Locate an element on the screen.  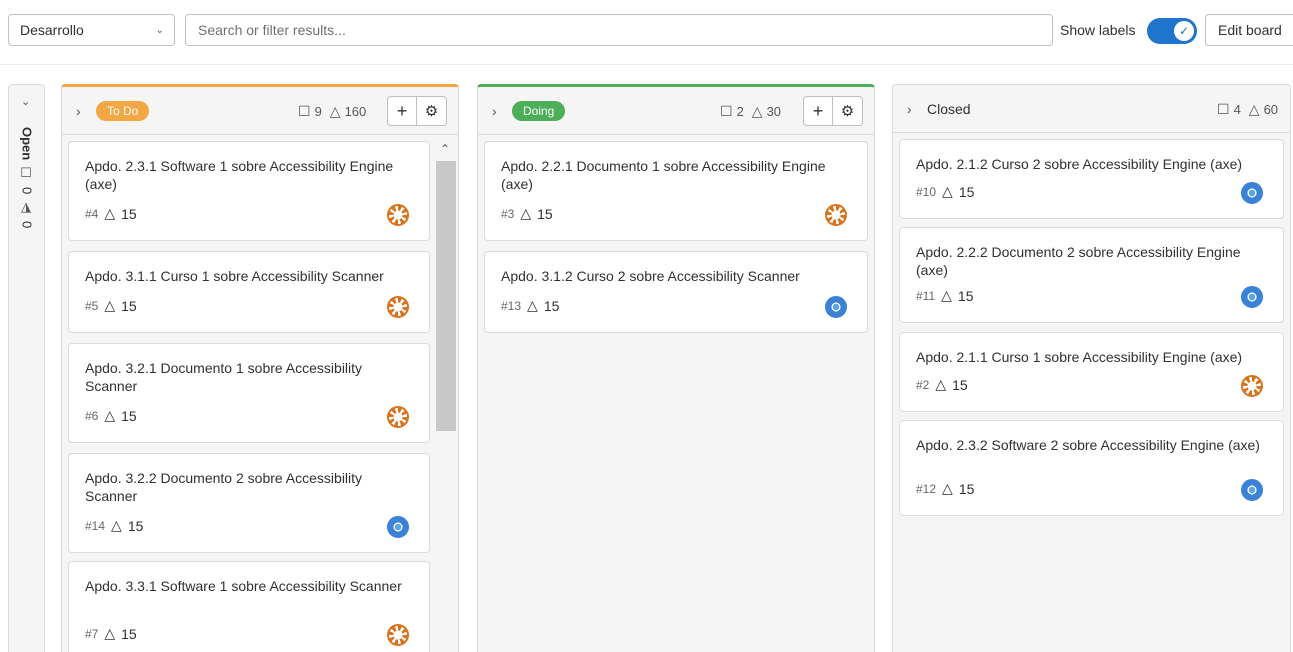
list-counts: ☐ 2 △ 30 is located at coordinates (750, 111).